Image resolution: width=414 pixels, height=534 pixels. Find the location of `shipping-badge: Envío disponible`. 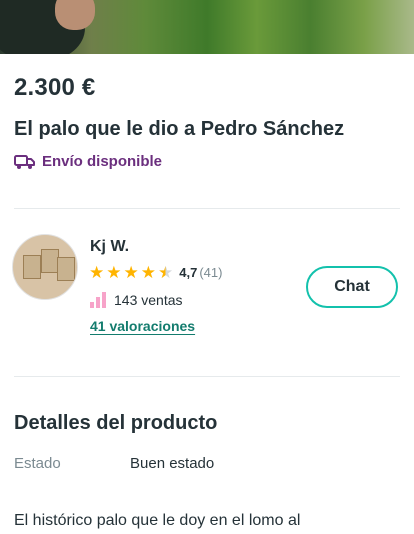

shipping-badge: Envío disponible is located at coordinates (88, 161).